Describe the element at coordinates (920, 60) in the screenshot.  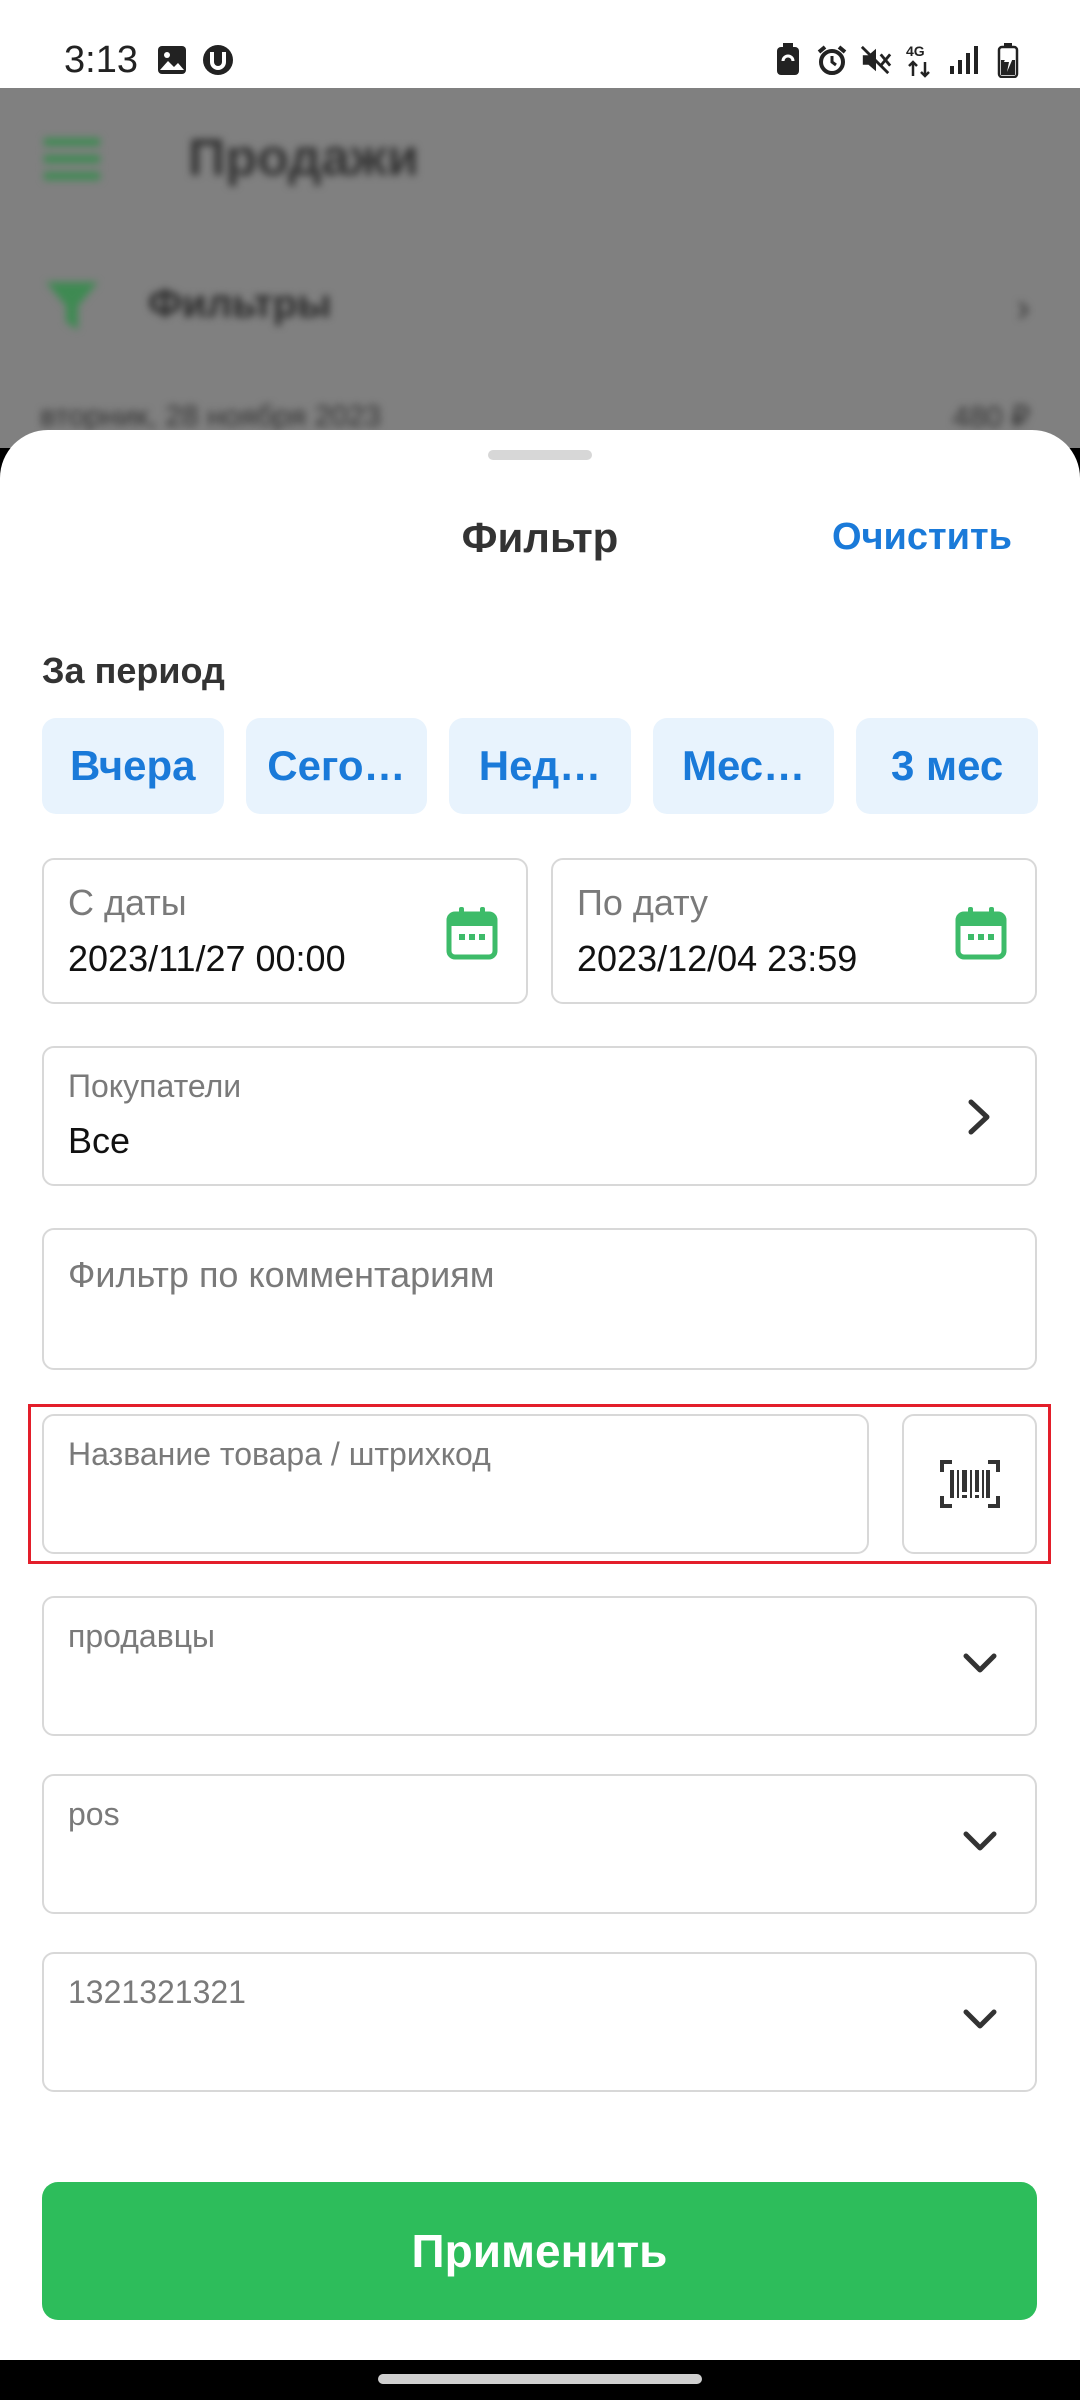
I see `4g-icon: 4G` at that location.